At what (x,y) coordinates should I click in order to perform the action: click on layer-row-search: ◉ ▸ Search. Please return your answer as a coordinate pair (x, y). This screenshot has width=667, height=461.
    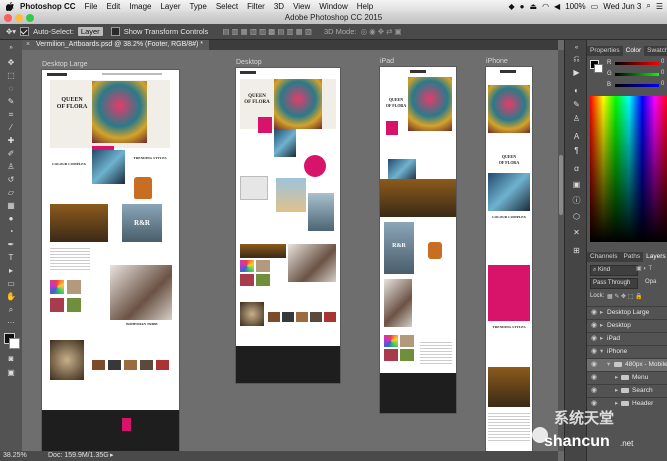
    Looking at the image, I should click on (627, 390).